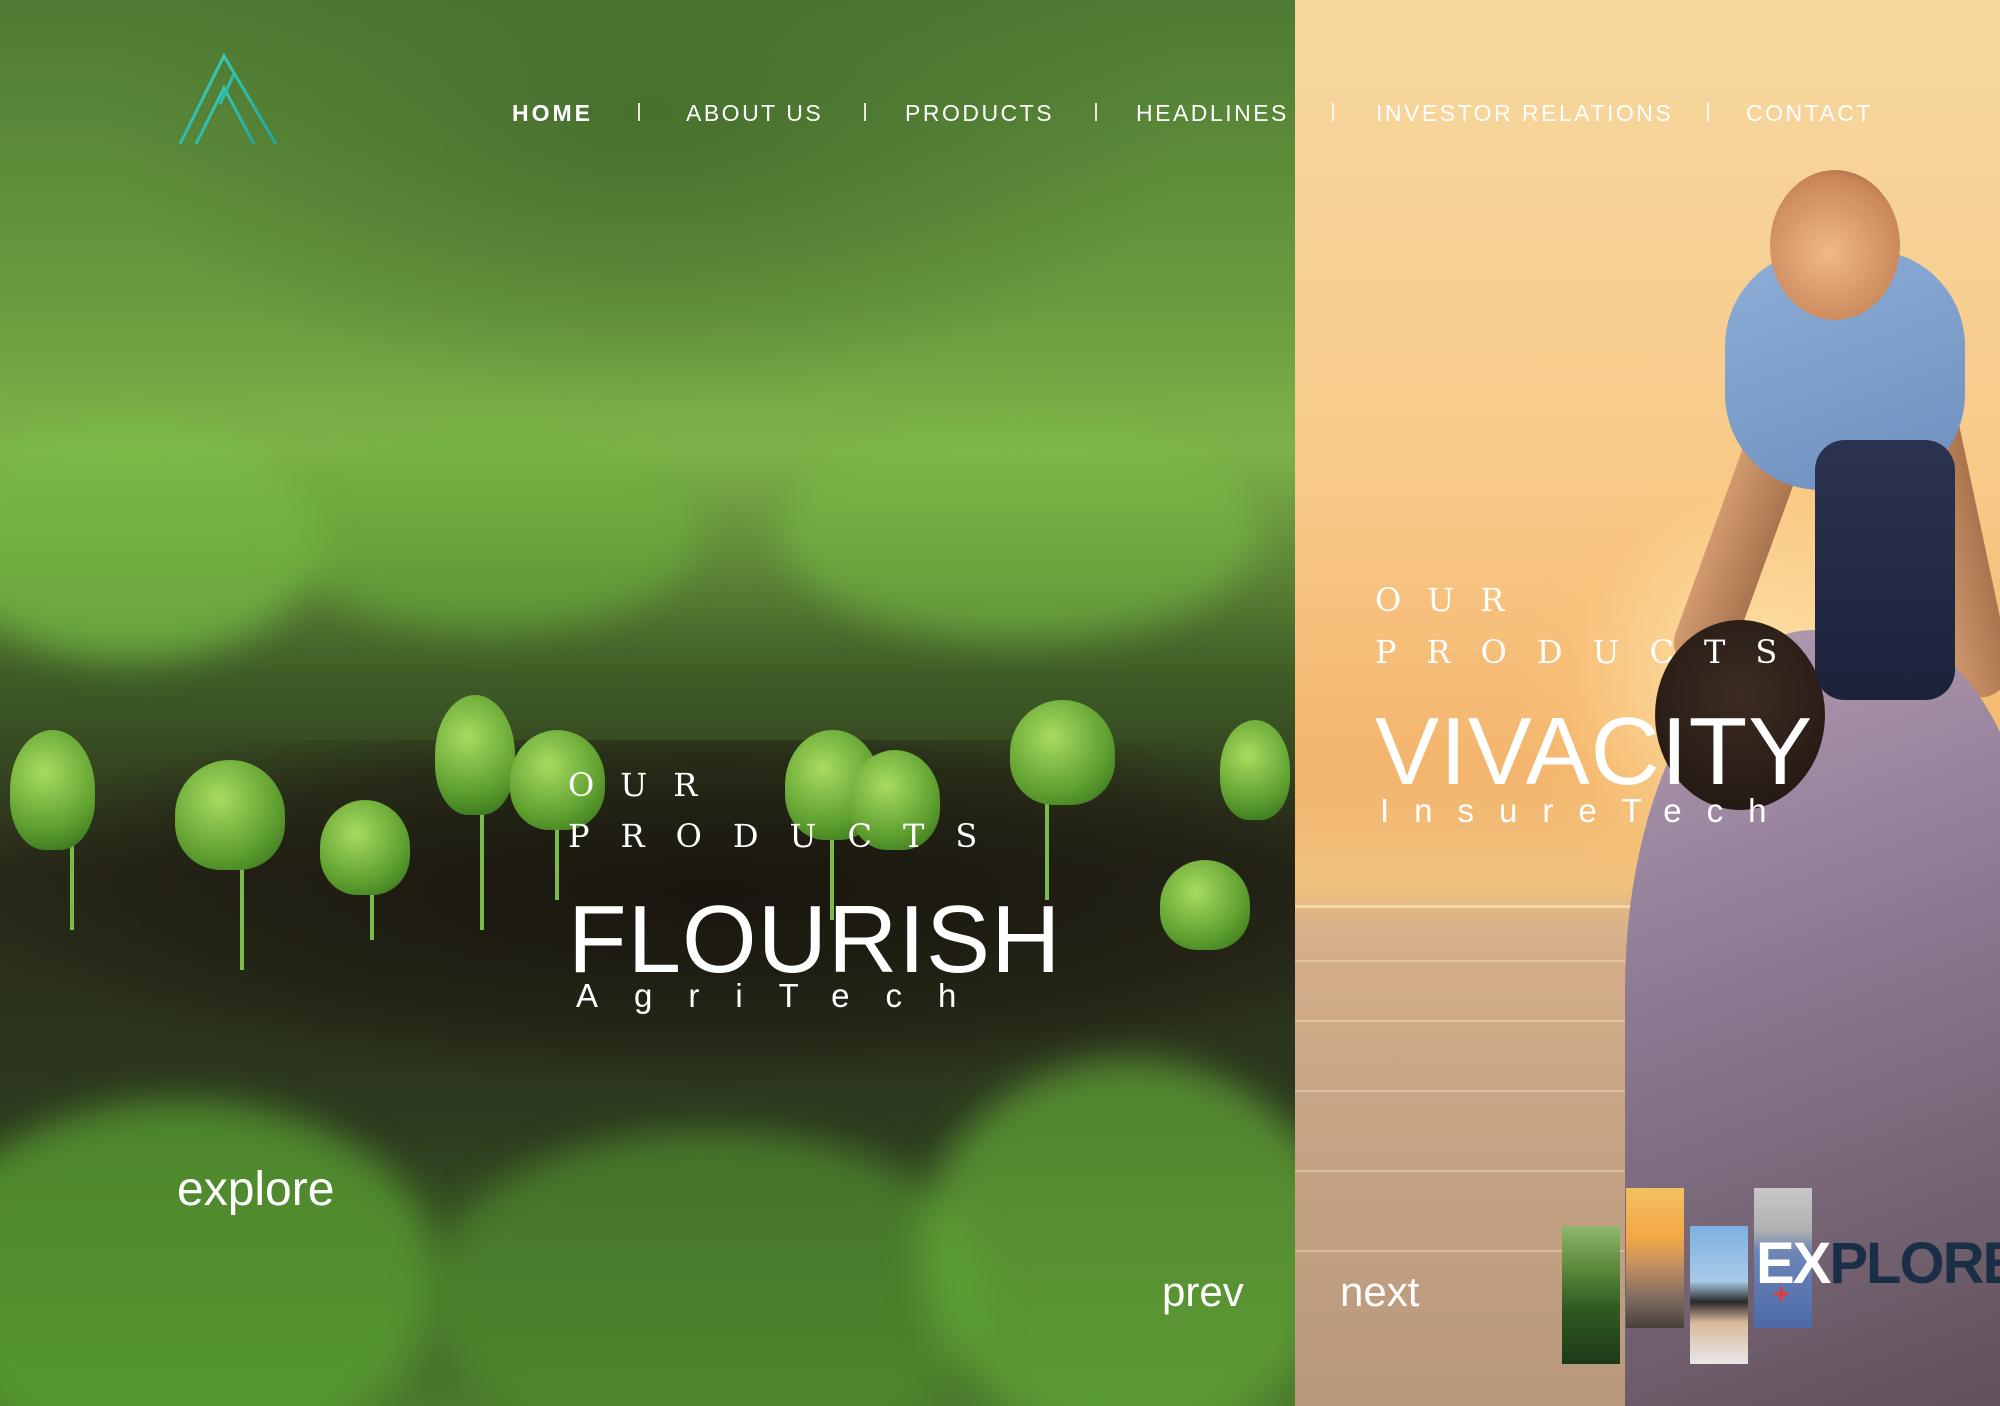 This screenshot has width=2000, height=1406. Describe the element at coordinates (754, 113) in the screenshot. I see `nav-about-us: ABOUT US` at that location.